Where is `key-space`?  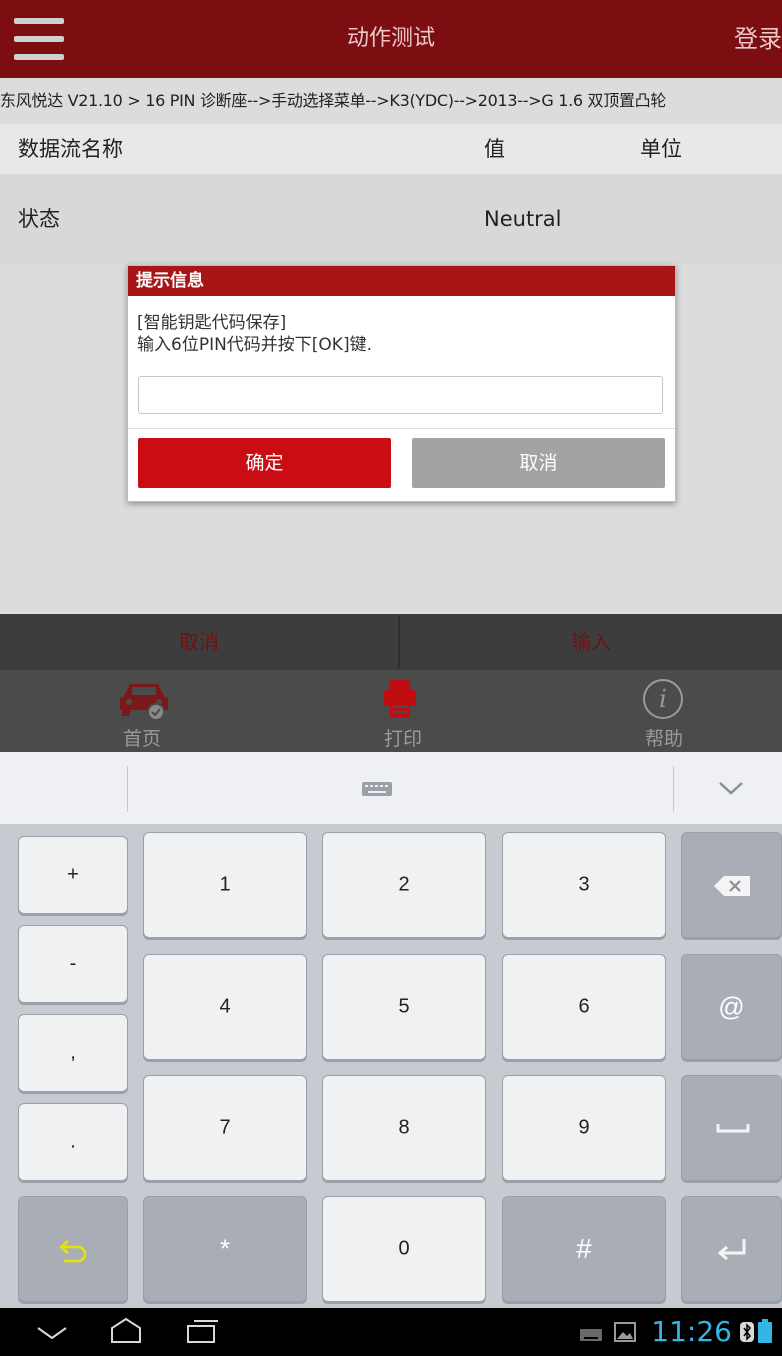 key-space is located at coordinates (731, 1128).